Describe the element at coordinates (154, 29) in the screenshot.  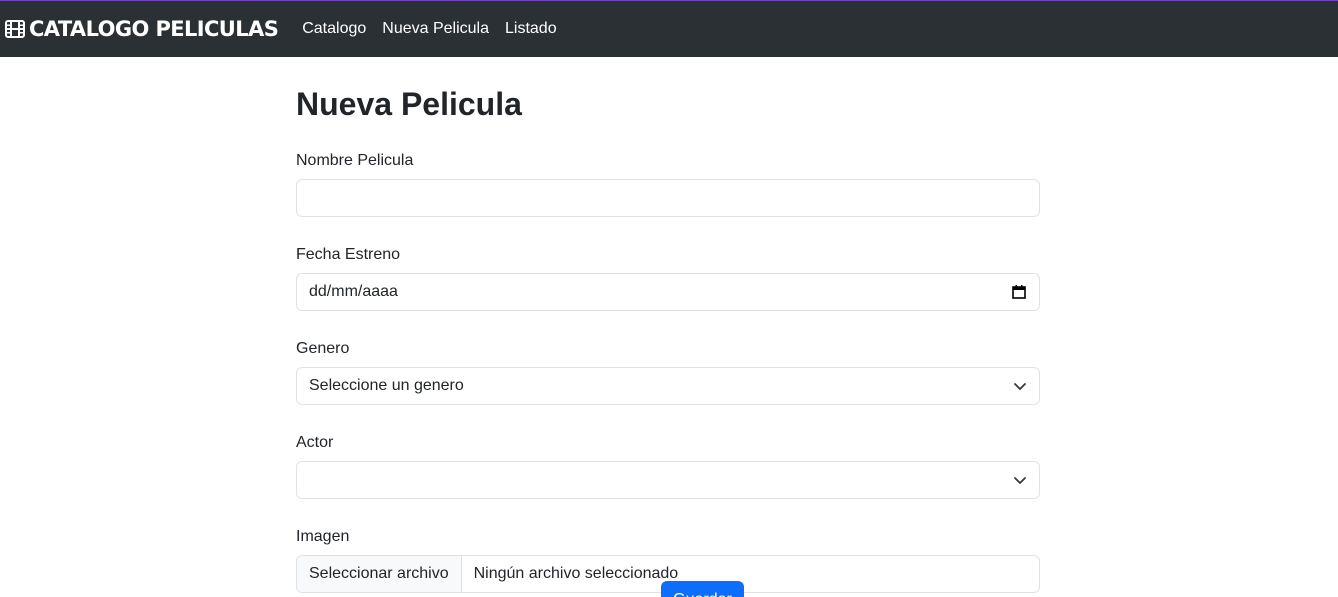
I see `brand-text: CATALOGO PELICULAS` at that location.